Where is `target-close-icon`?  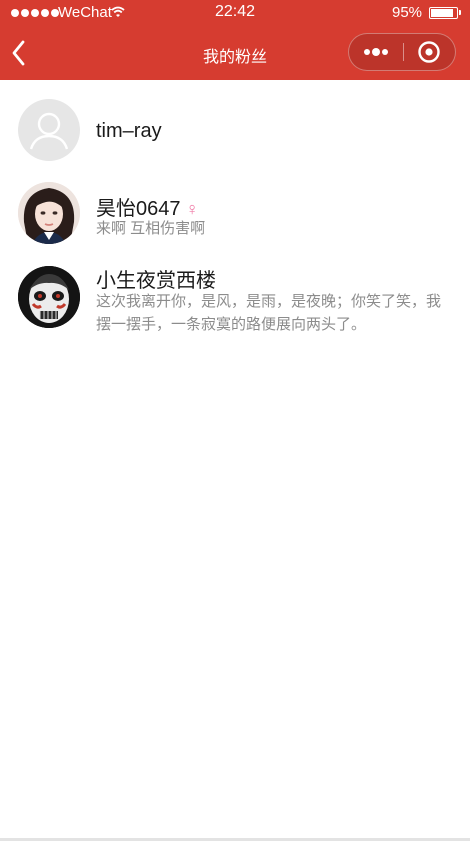 target-close-icon is located at coordinates (429, 52).